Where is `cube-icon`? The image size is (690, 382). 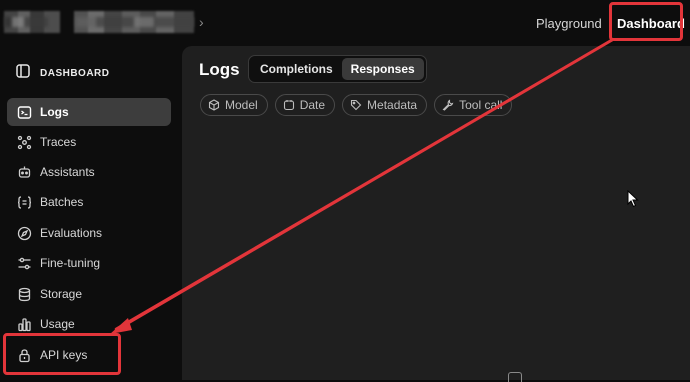 cube-icon is located at coordinates (214, 105).